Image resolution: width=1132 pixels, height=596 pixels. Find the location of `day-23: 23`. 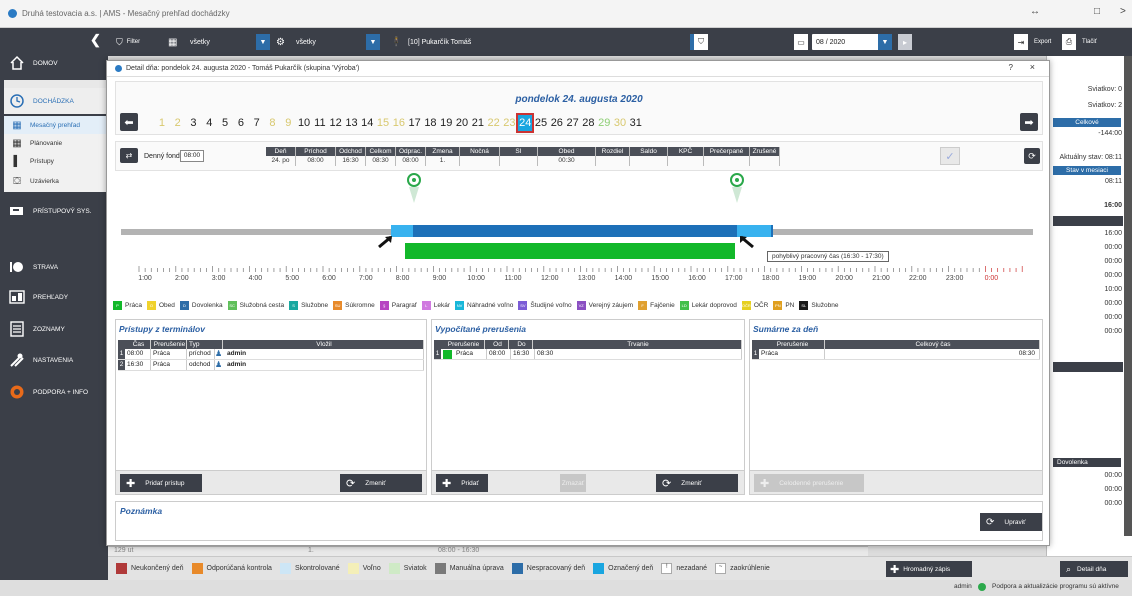

day-23: 23 is located at coordinates (510, 123).